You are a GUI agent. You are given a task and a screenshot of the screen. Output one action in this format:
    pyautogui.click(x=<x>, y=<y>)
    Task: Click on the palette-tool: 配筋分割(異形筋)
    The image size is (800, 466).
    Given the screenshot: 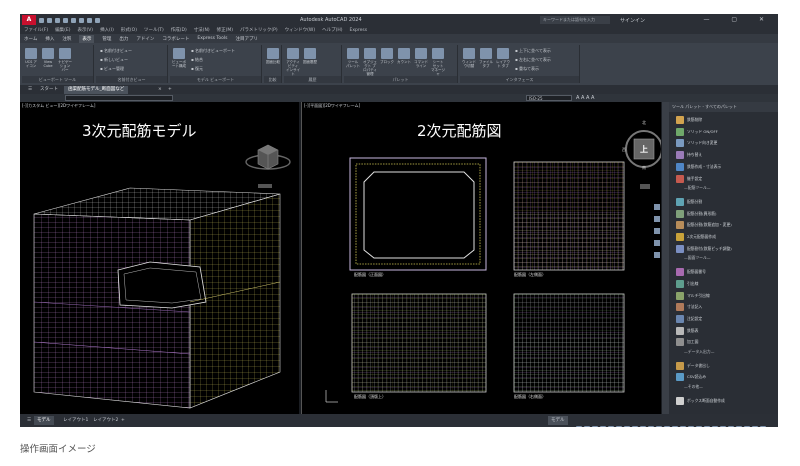 What is the action you would take?
    pyautogui.click(x=696, y=214)
    